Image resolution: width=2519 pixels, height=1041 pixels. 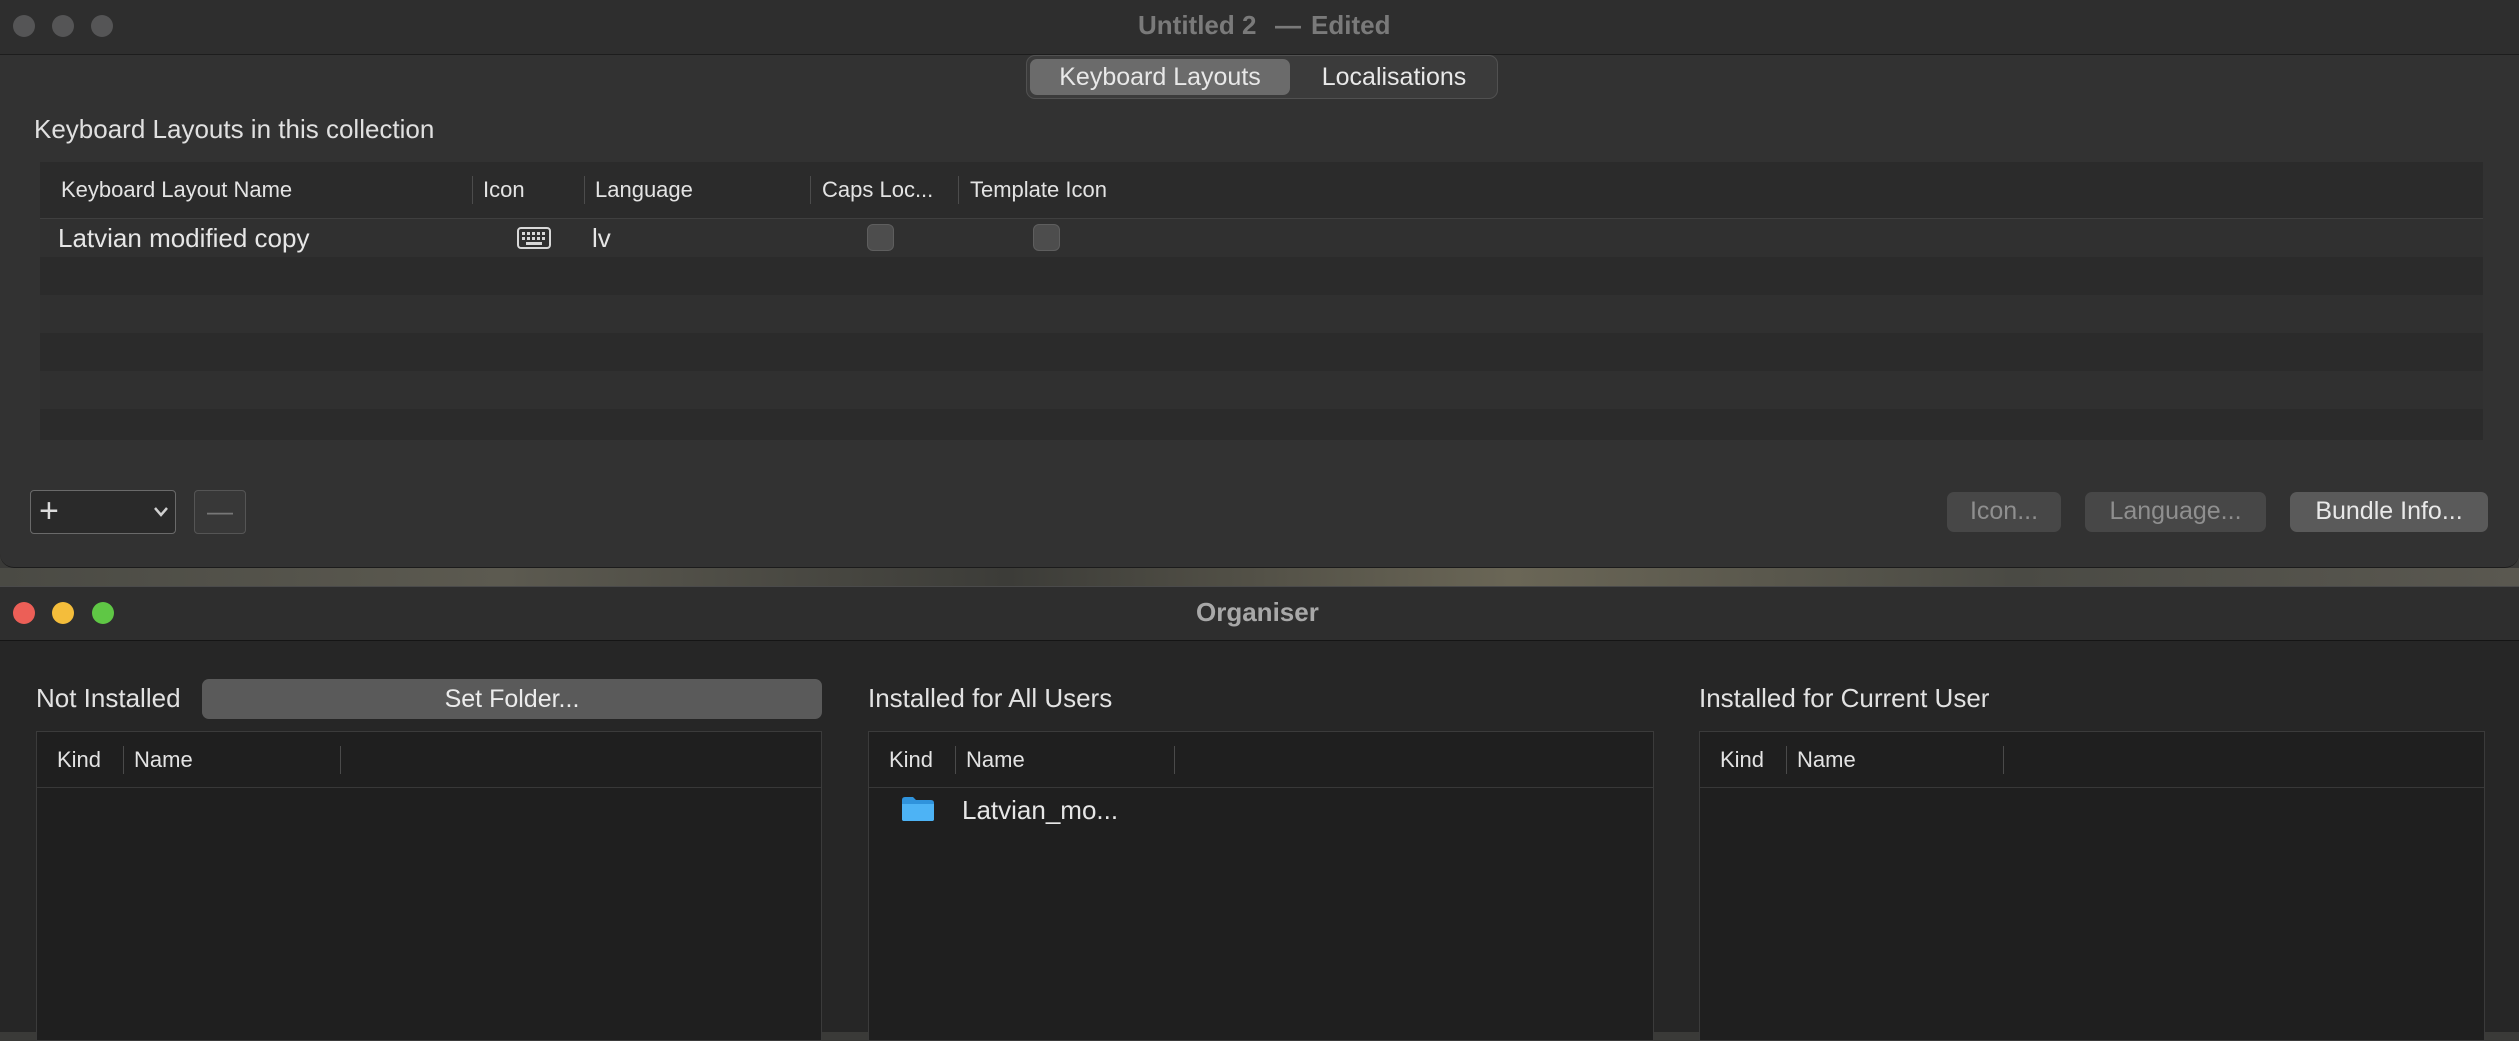 I want to click on layout-name-cell: Latvian modified copy, so click(x=184, y=238).